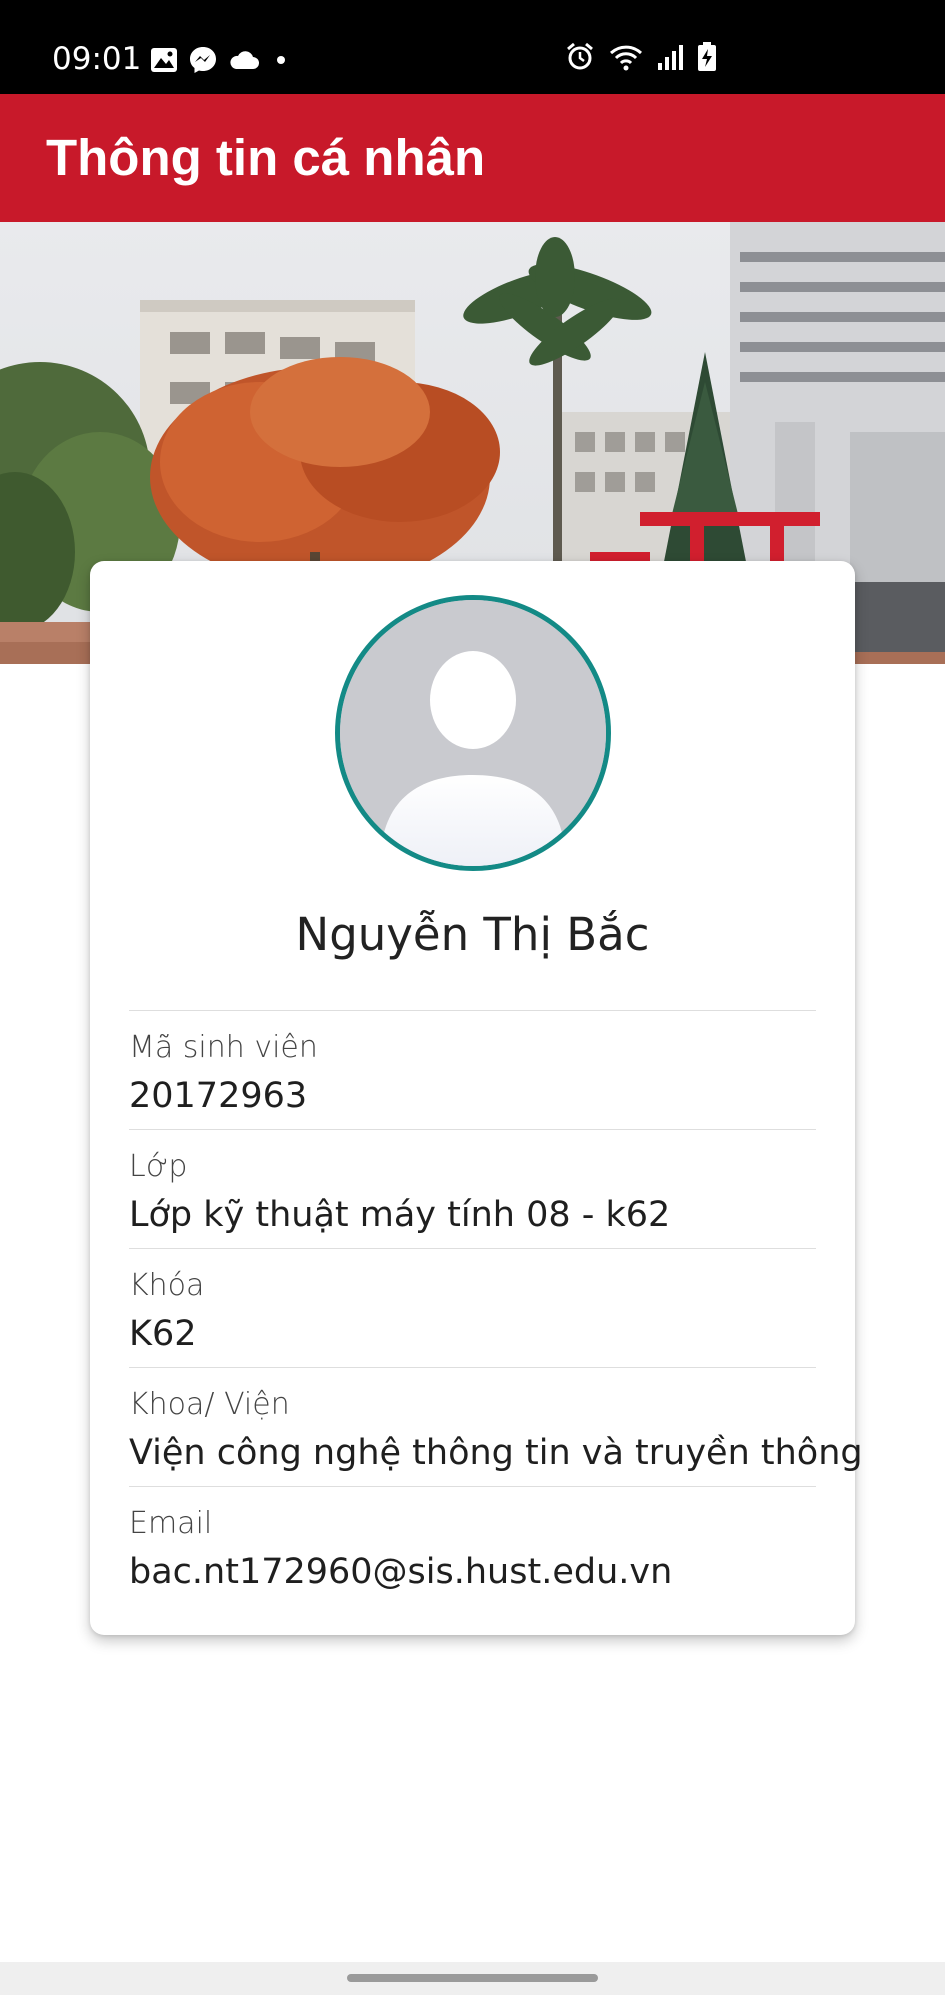 The width and height of the screenshot is (945, 1995). Describe the element at coordinates (171, 1523) in the screenshot. I see `field-label: Email` at that location.